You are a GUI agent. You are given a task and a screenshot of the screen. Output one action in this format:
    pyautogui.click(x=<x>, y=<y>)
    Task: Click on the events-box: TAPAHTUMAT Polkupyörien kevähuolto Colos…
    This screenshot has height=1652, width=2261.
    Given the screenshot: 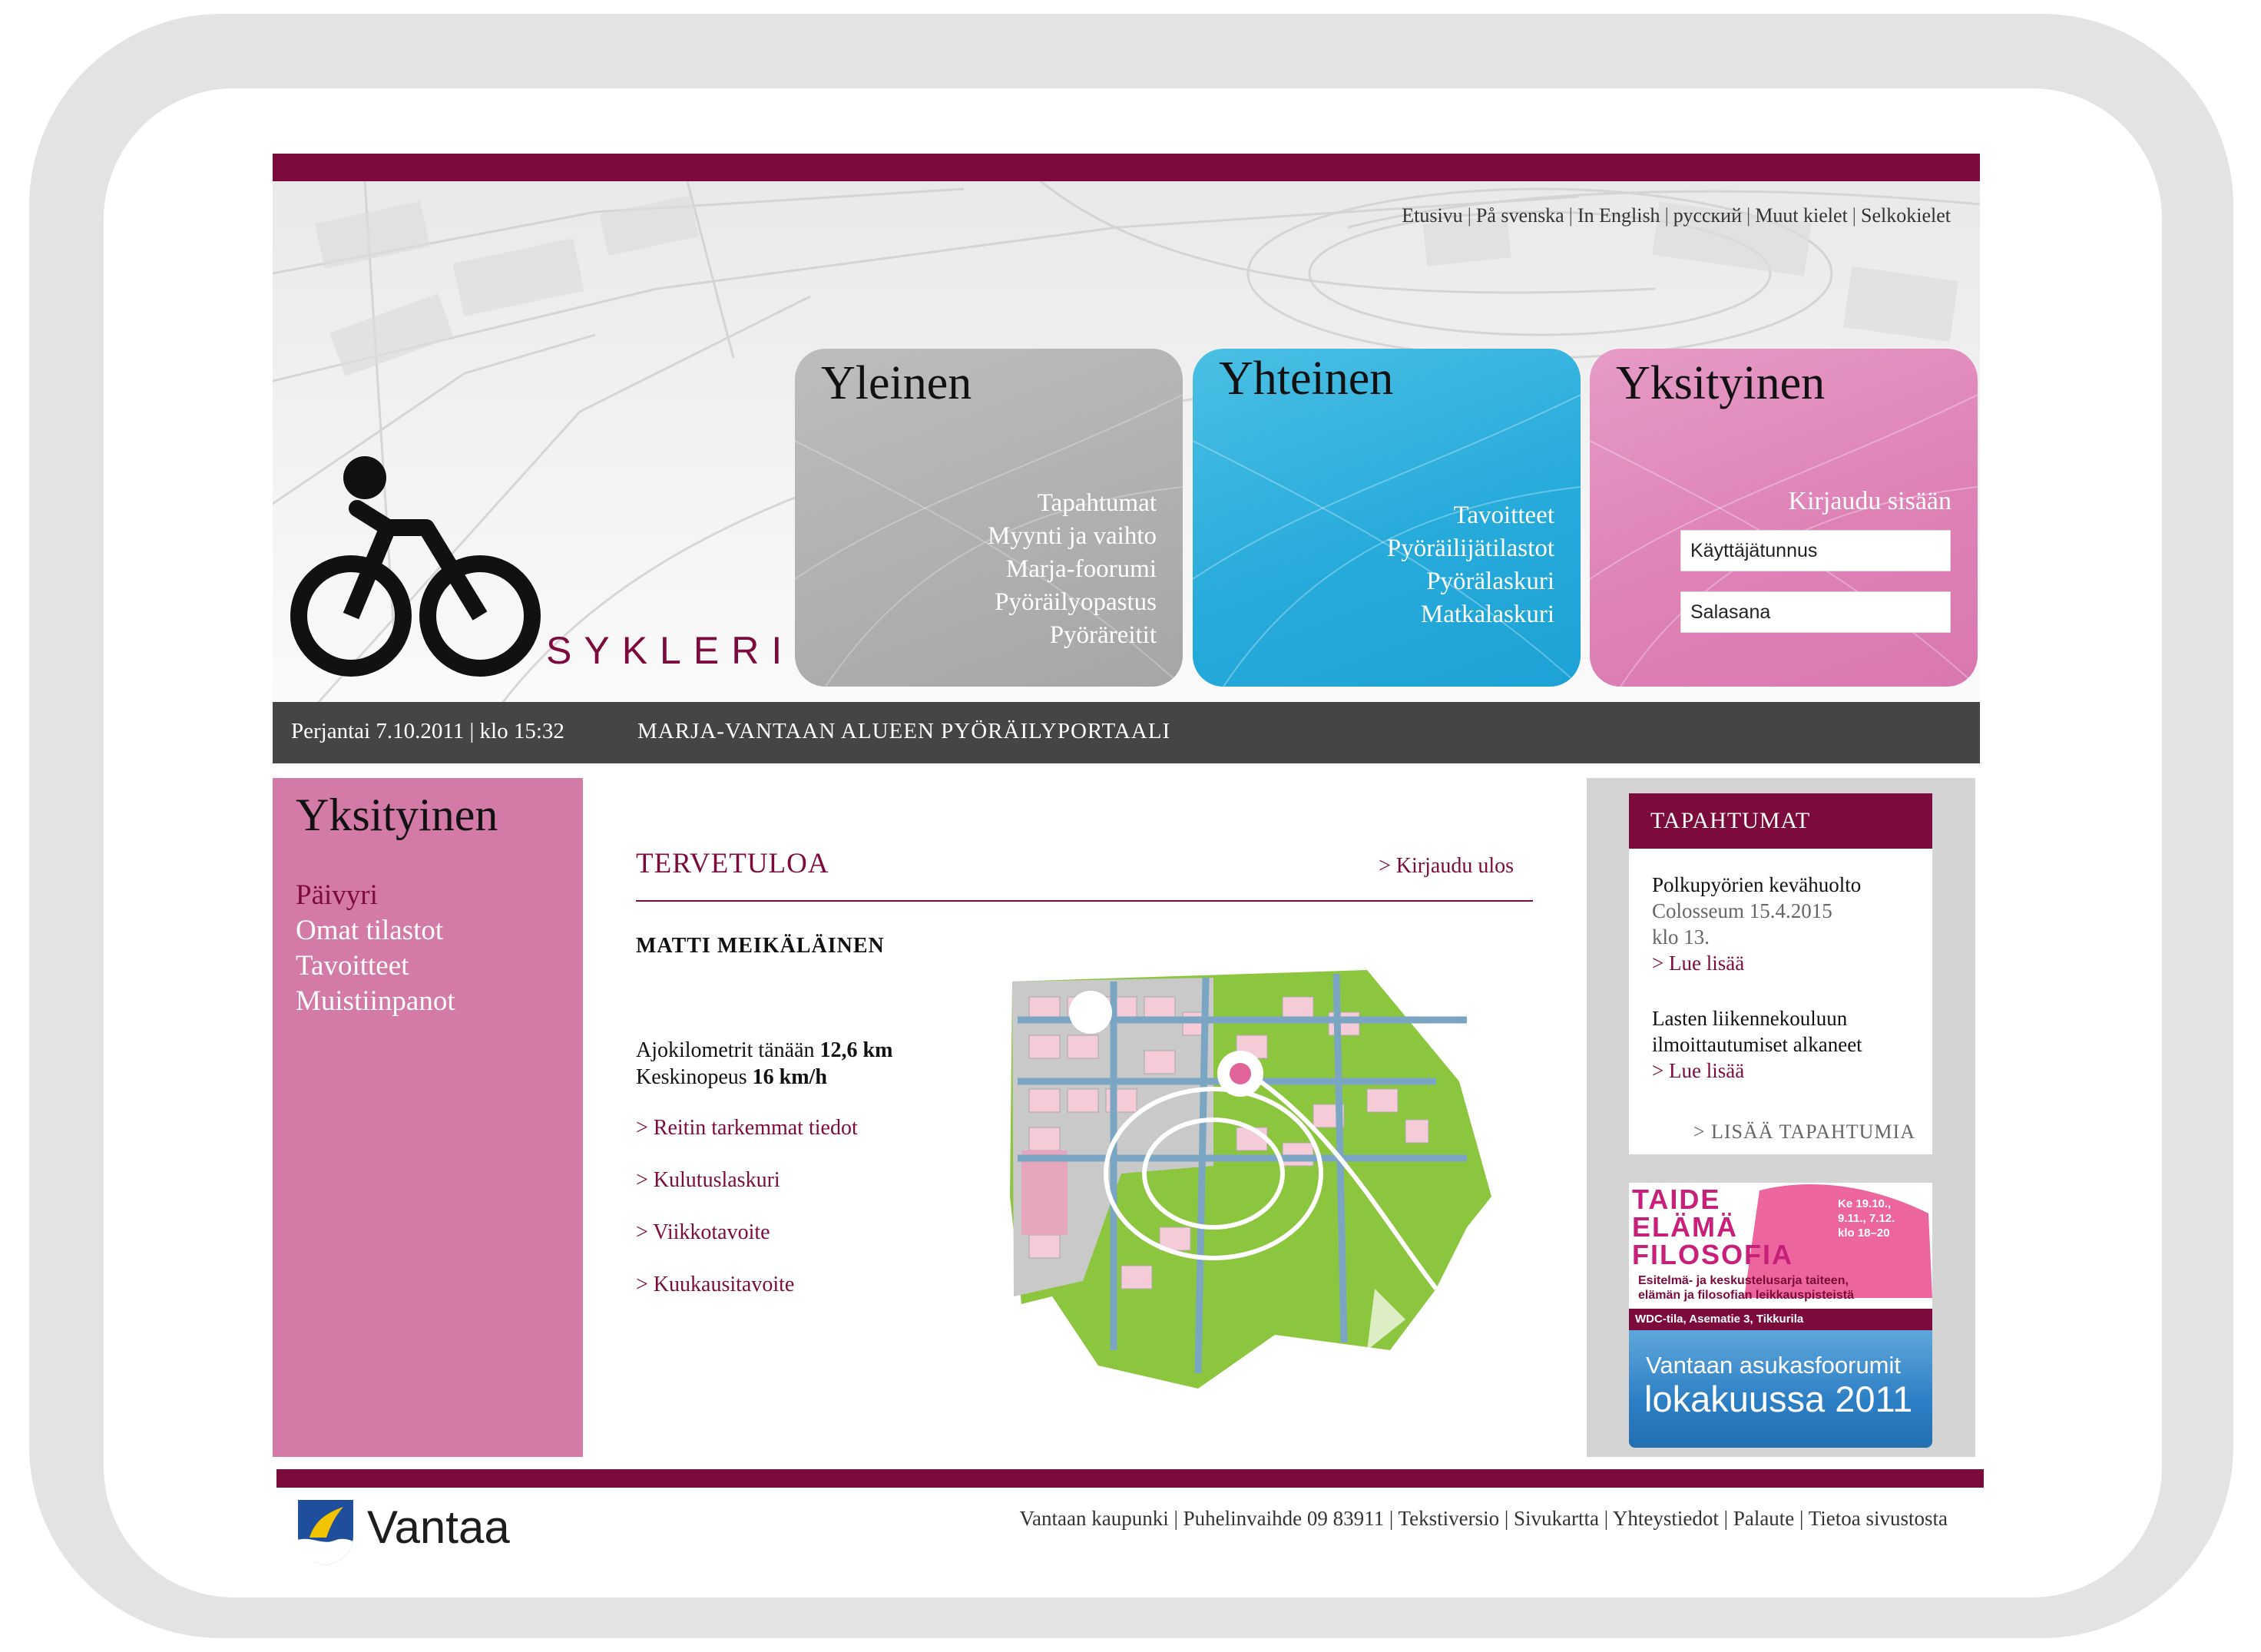 What is the action you would take?
    pyautogui.click(x=1780, y=973)
    